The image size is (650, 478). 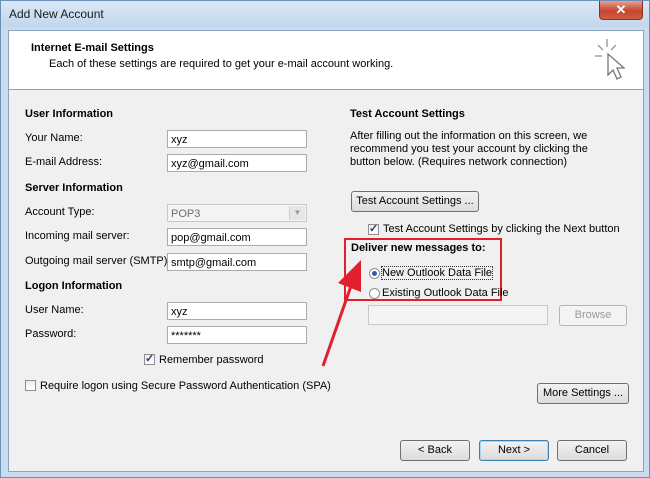 What do you see at coordinates (77, 236) in the screenshot?
I see `incoming-server-label: Incoming mail server:` at bounding box center [77, 236].